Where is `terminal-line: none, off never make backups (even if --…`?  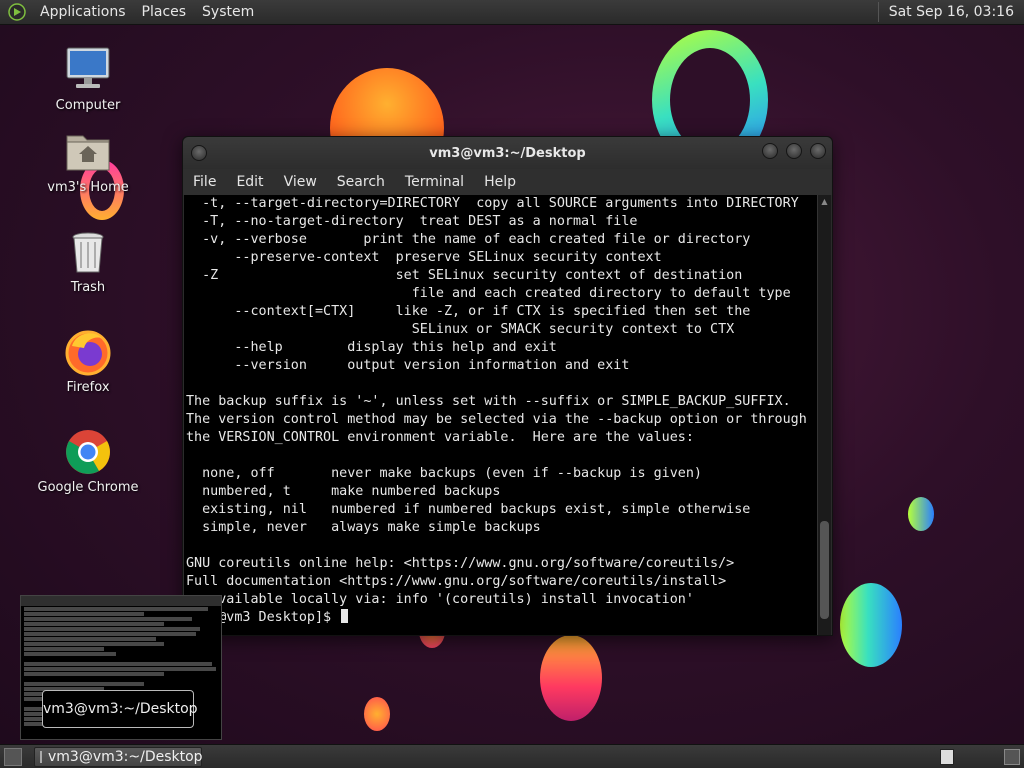
terminal-line: none, off never make backups (even if --… is located at coordinates (444, 473).